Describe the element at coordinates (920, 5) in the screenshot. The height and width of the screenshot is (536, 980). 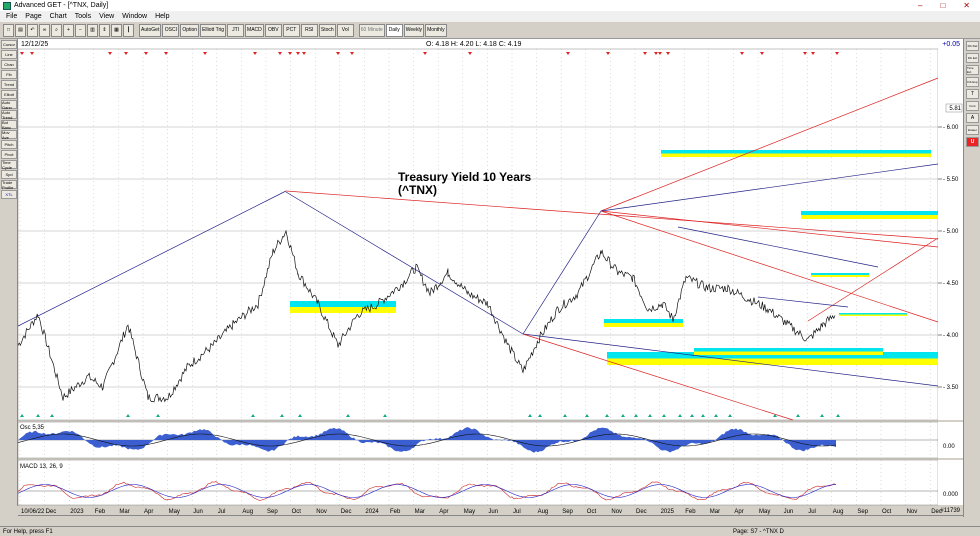
I see `minimize-icon: –` at that location.